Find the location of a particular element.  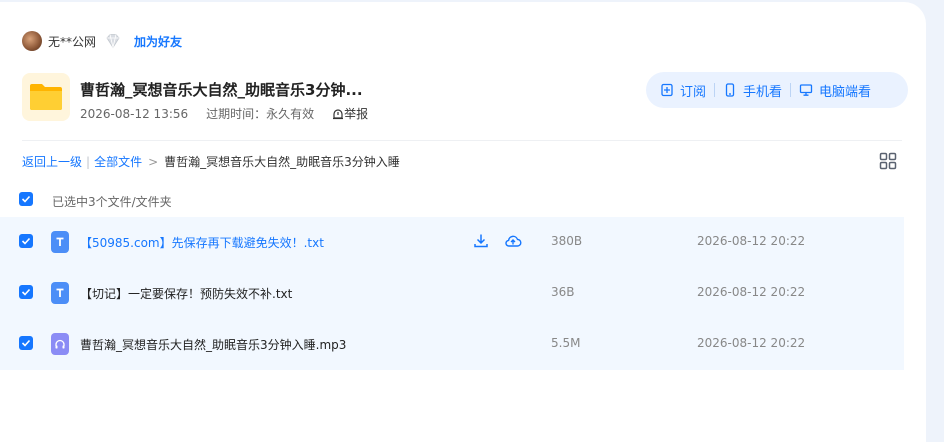

file-size: 5.5M is located at coordinates (566, 343).